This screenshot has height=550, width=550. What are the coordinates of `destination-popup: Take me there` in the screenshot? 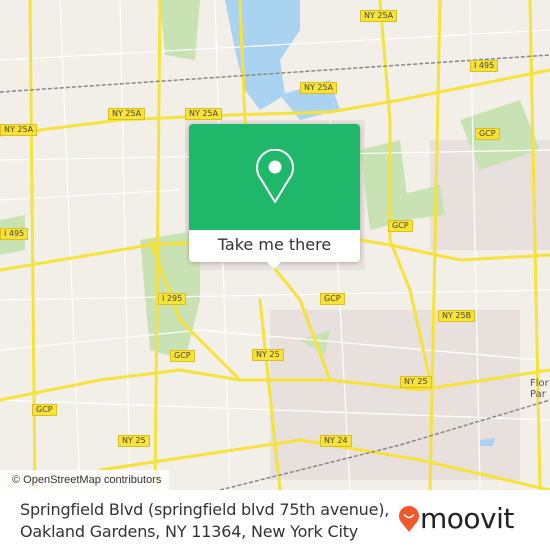 It's located at (274, 196).